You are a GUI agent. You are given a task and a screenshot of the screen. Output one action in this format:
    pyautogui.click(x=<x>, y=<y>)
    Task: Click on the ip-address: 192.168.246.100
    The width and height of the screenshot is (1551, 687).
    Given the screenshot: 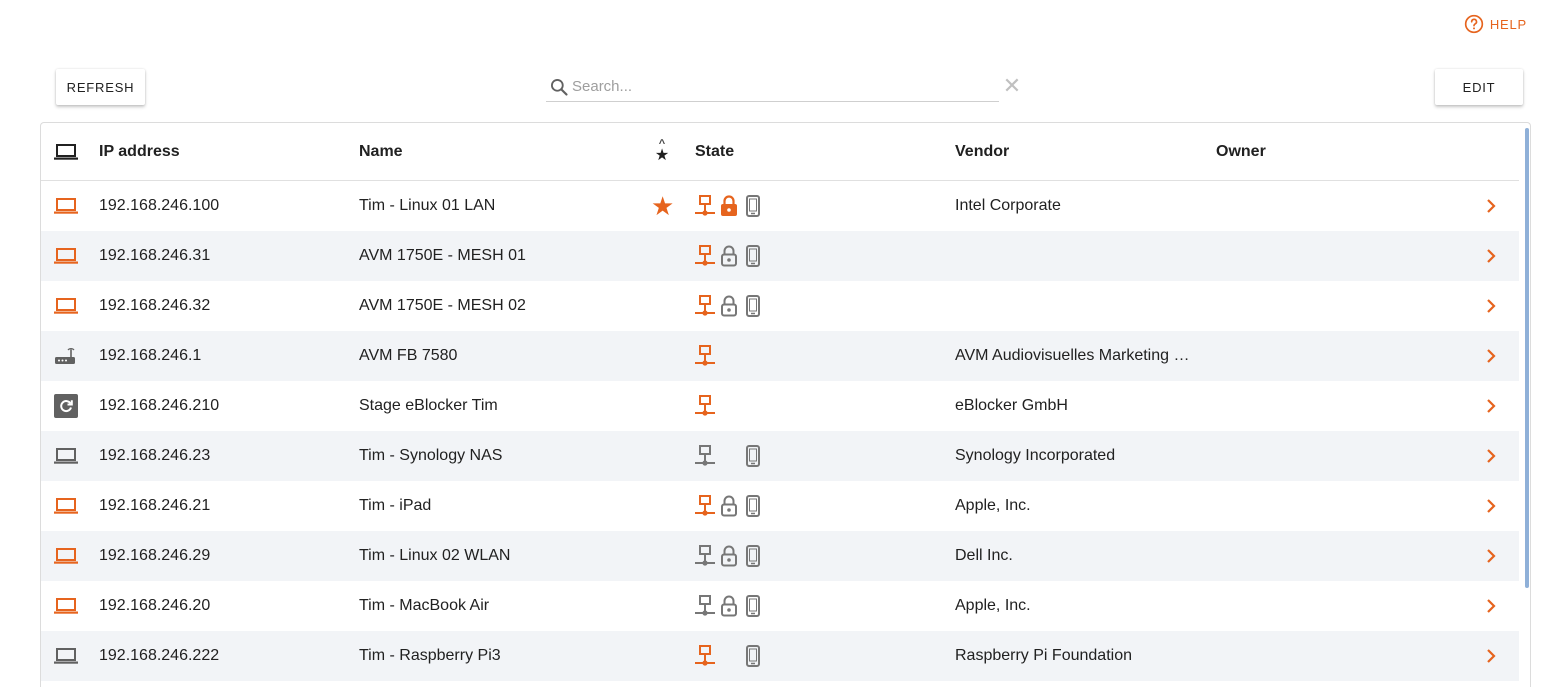 What is the action you would take?
    pyautogui.click(x=159, y=205)
    